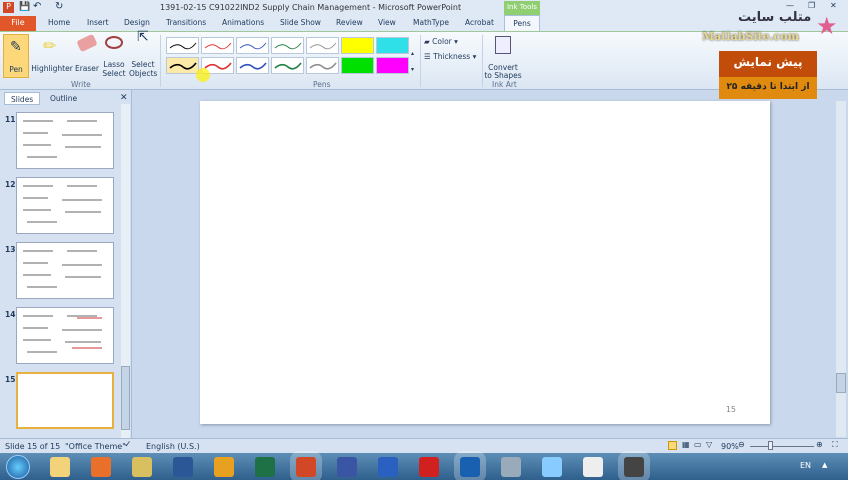 This screenshot has width=848, height=480. I want to click on tab-file: File, so click(18, 23).